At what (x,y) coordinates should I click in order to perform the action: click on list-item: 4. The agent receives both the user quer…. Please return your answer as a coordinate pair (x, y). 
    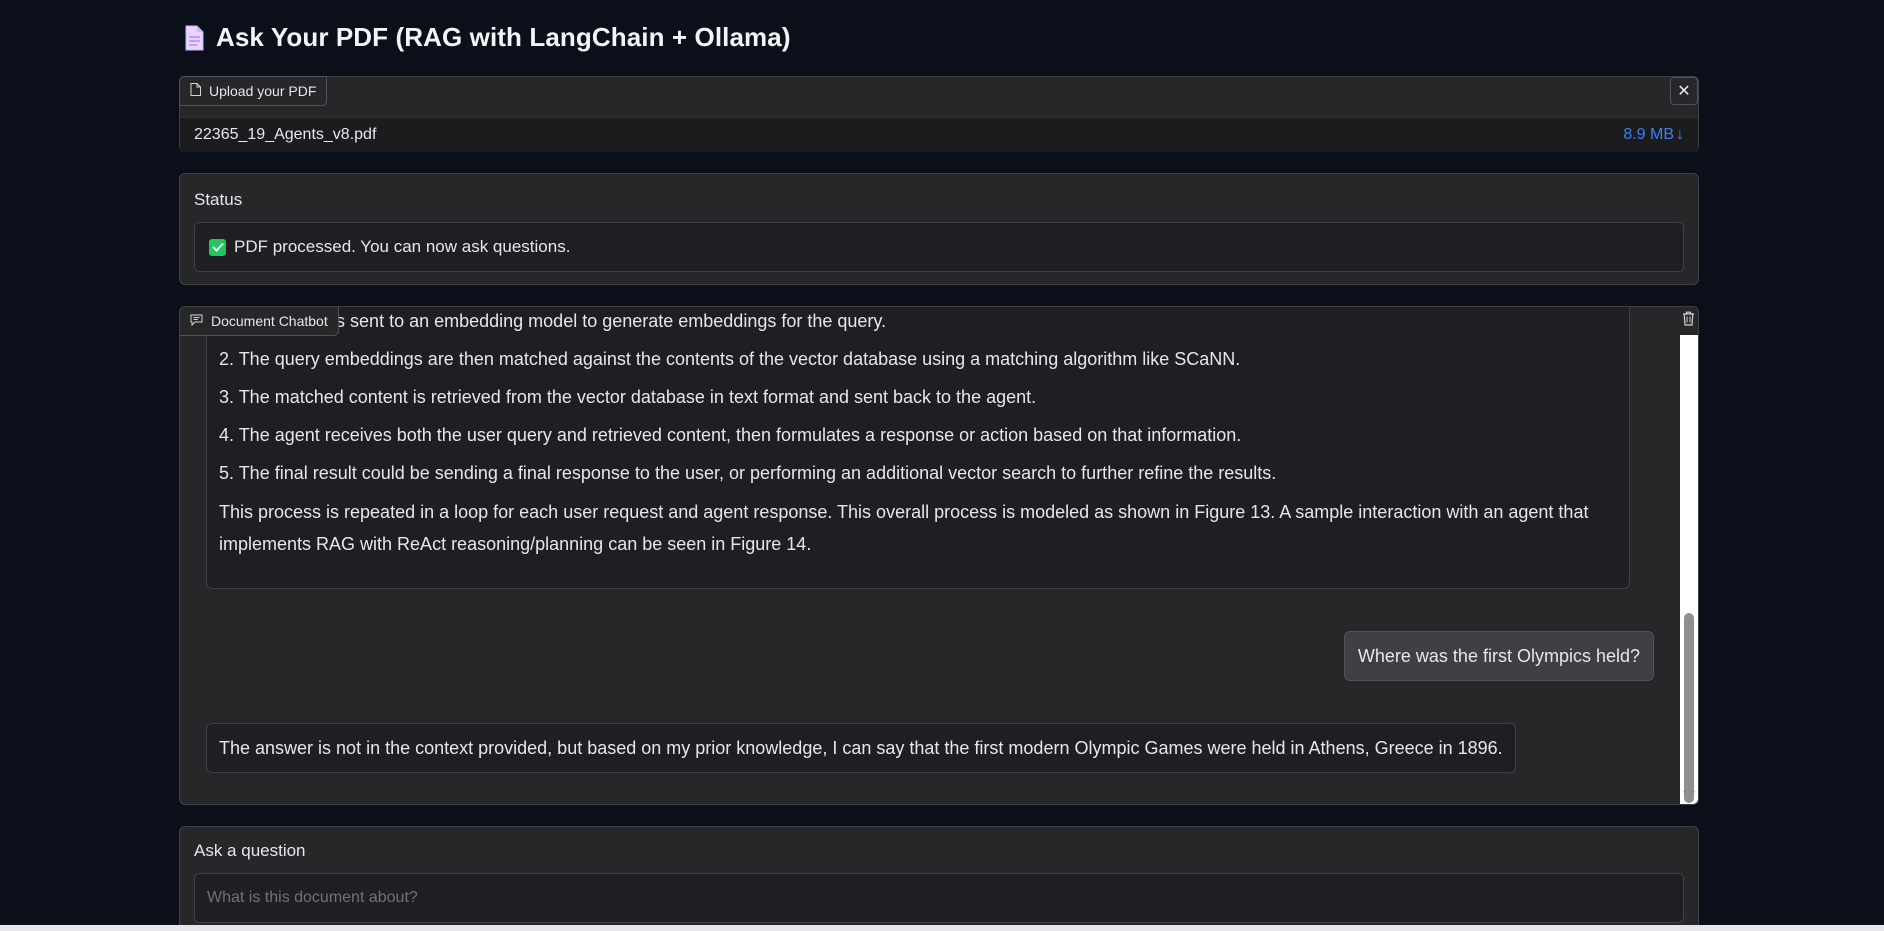
    Looking at the image, I should click on (730, 435).